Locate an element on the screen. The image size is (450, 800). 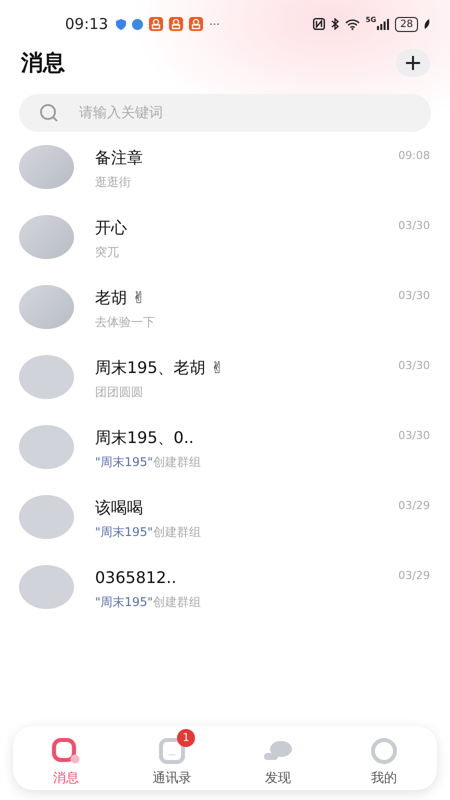
conversation-name: 0365812.. is located at coordinates (136, 578).